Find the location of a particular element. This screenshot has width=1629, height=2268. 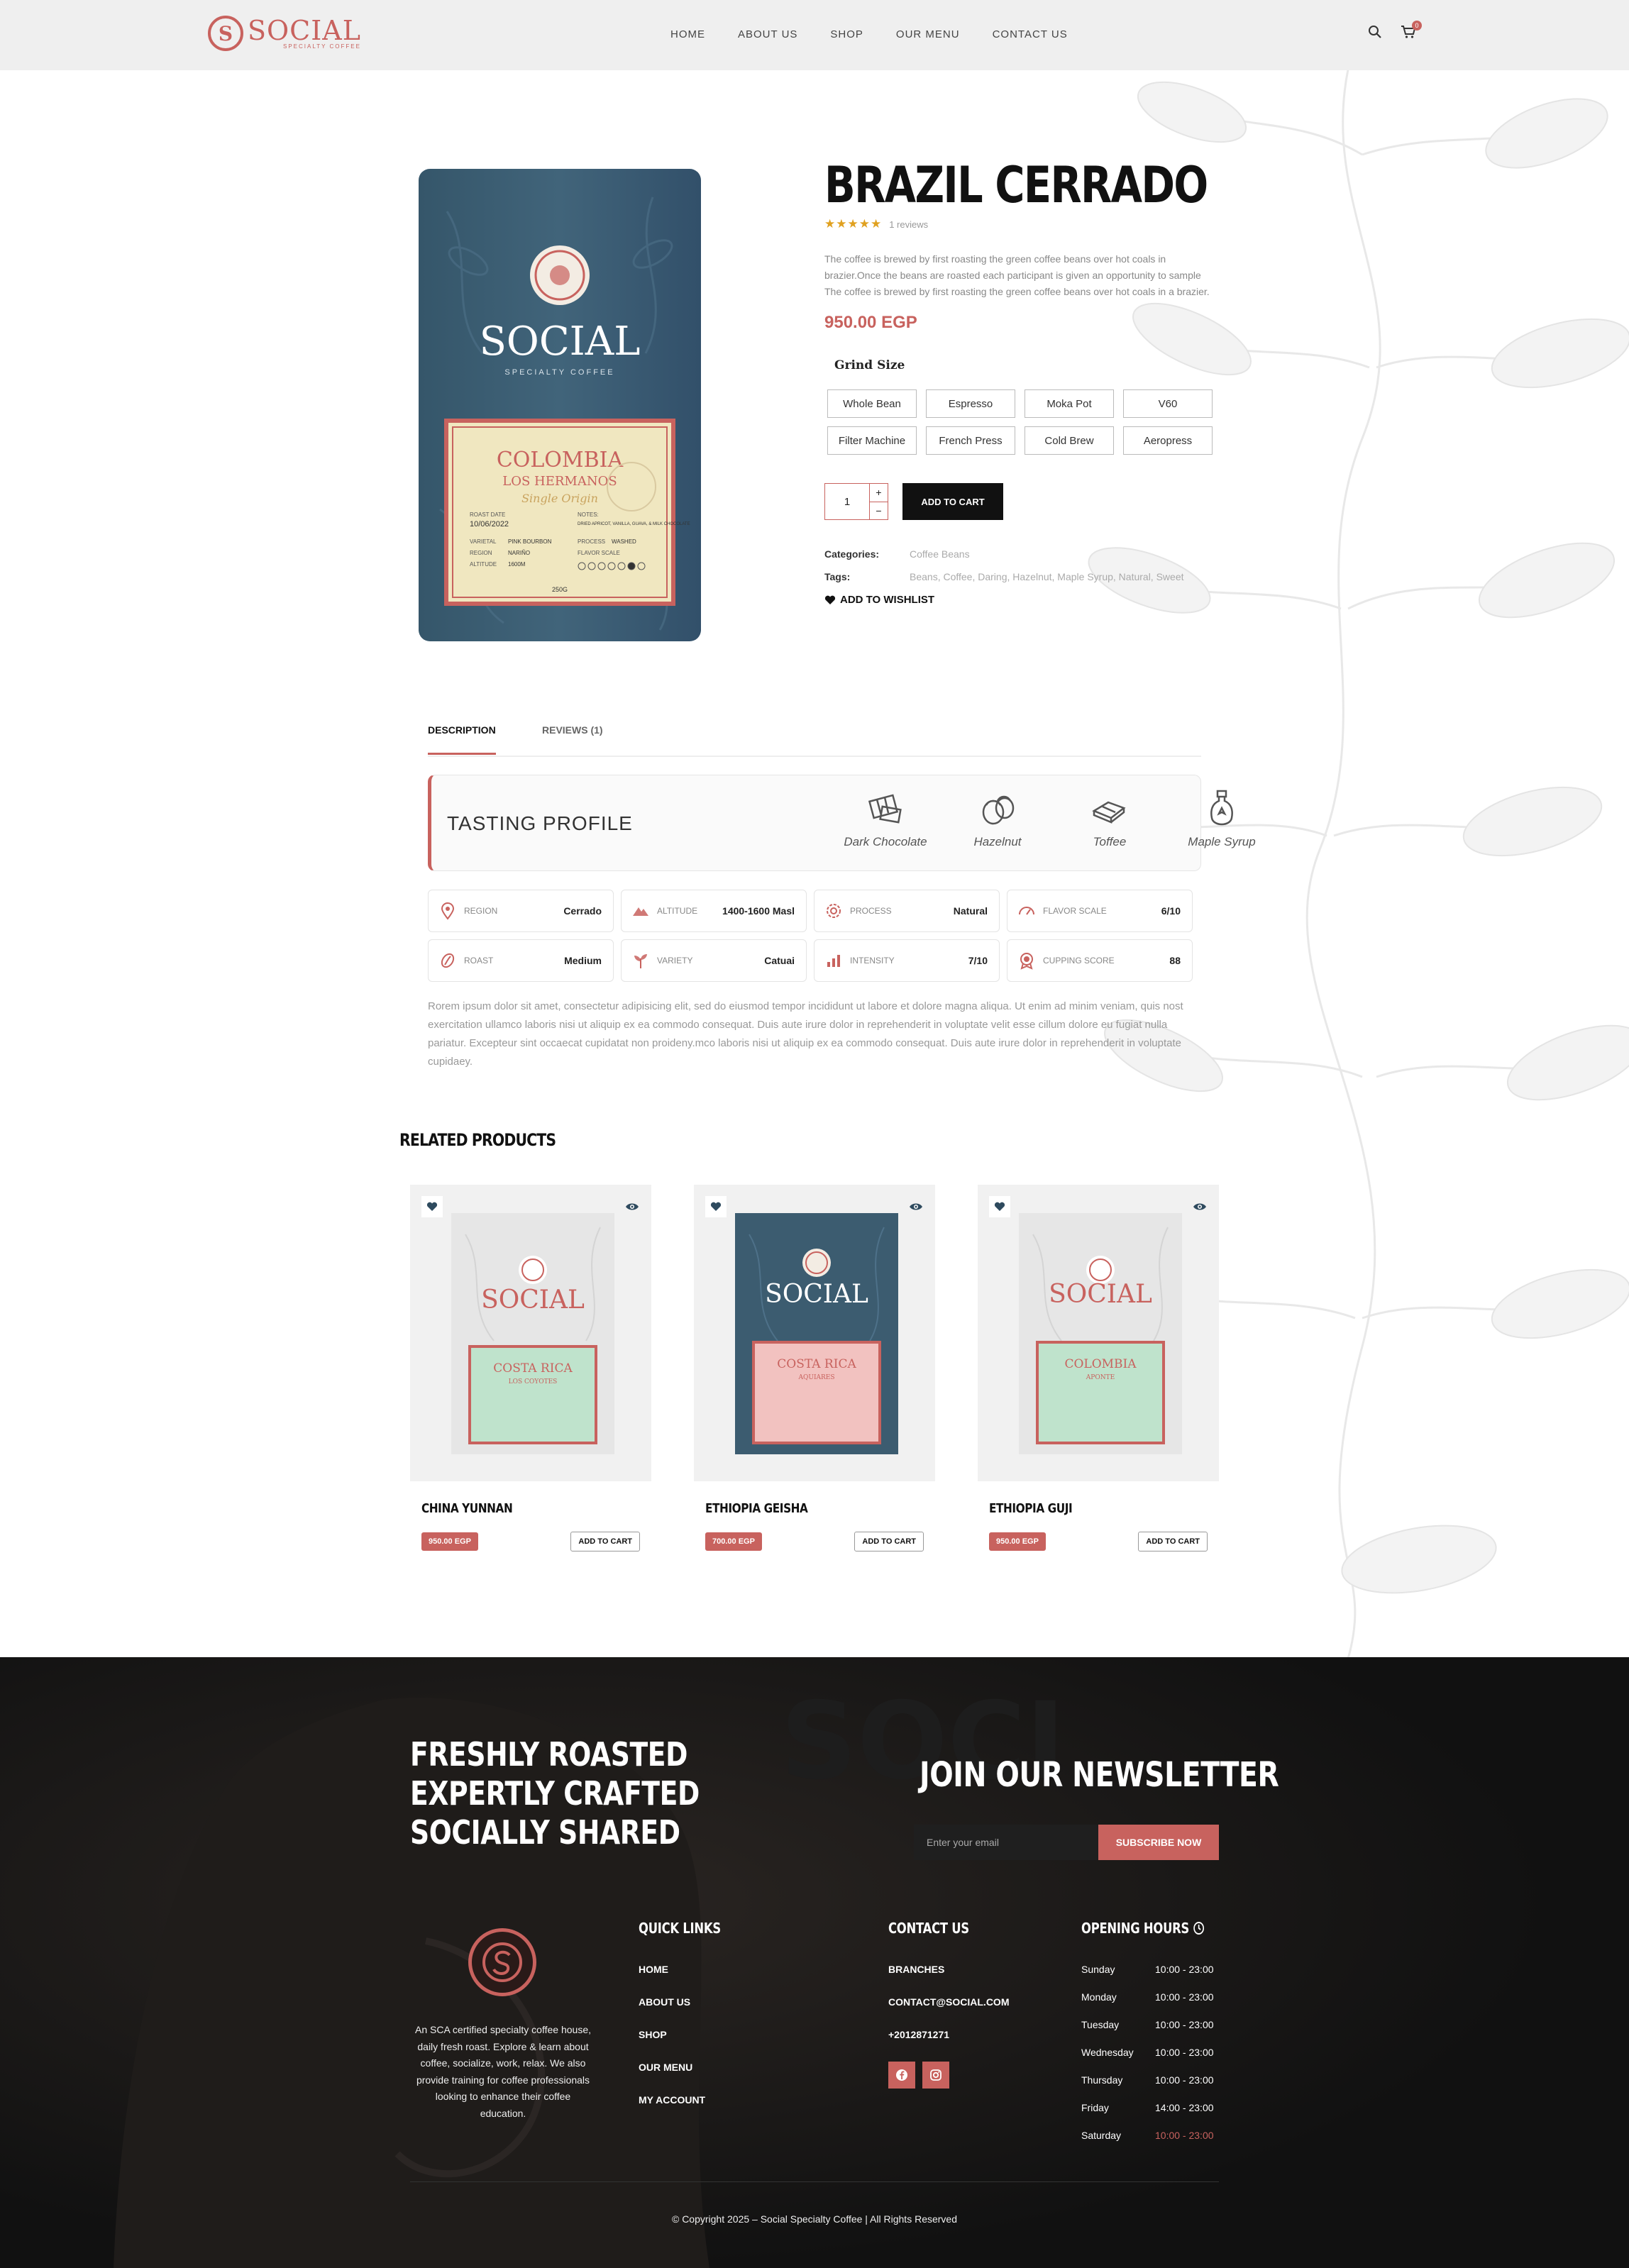

nav-about-us: ABOUT US is located at coordinates (767, 34).